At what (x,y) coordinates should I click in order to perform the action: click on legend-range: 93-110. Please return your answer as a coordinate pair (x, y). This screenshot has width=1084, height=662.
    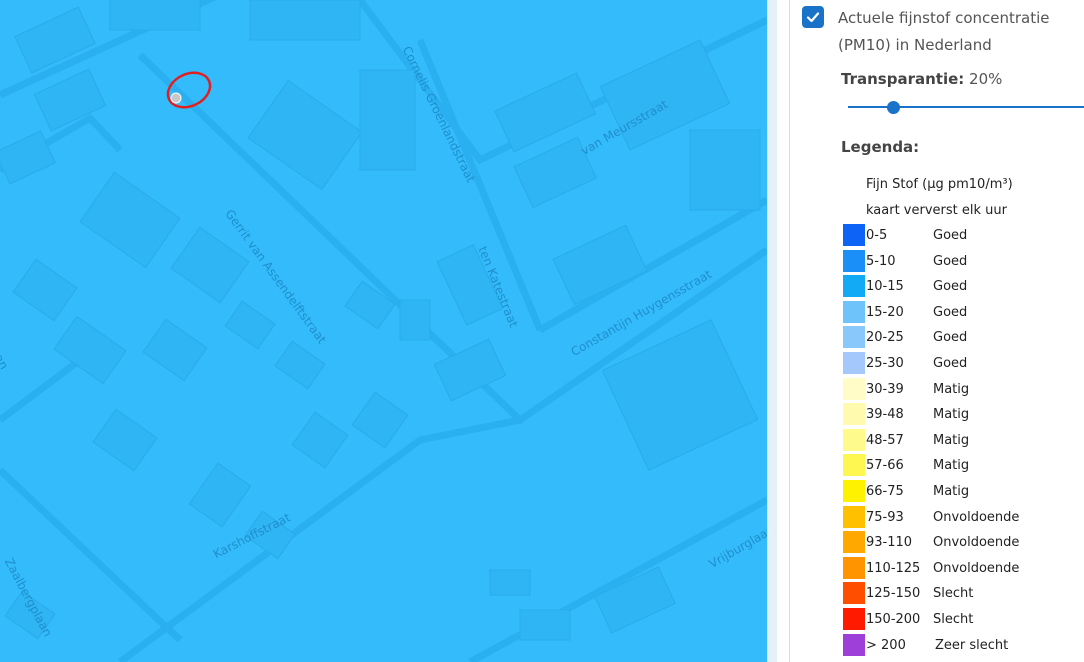
    Looking at the image, I should click on (889, 543).